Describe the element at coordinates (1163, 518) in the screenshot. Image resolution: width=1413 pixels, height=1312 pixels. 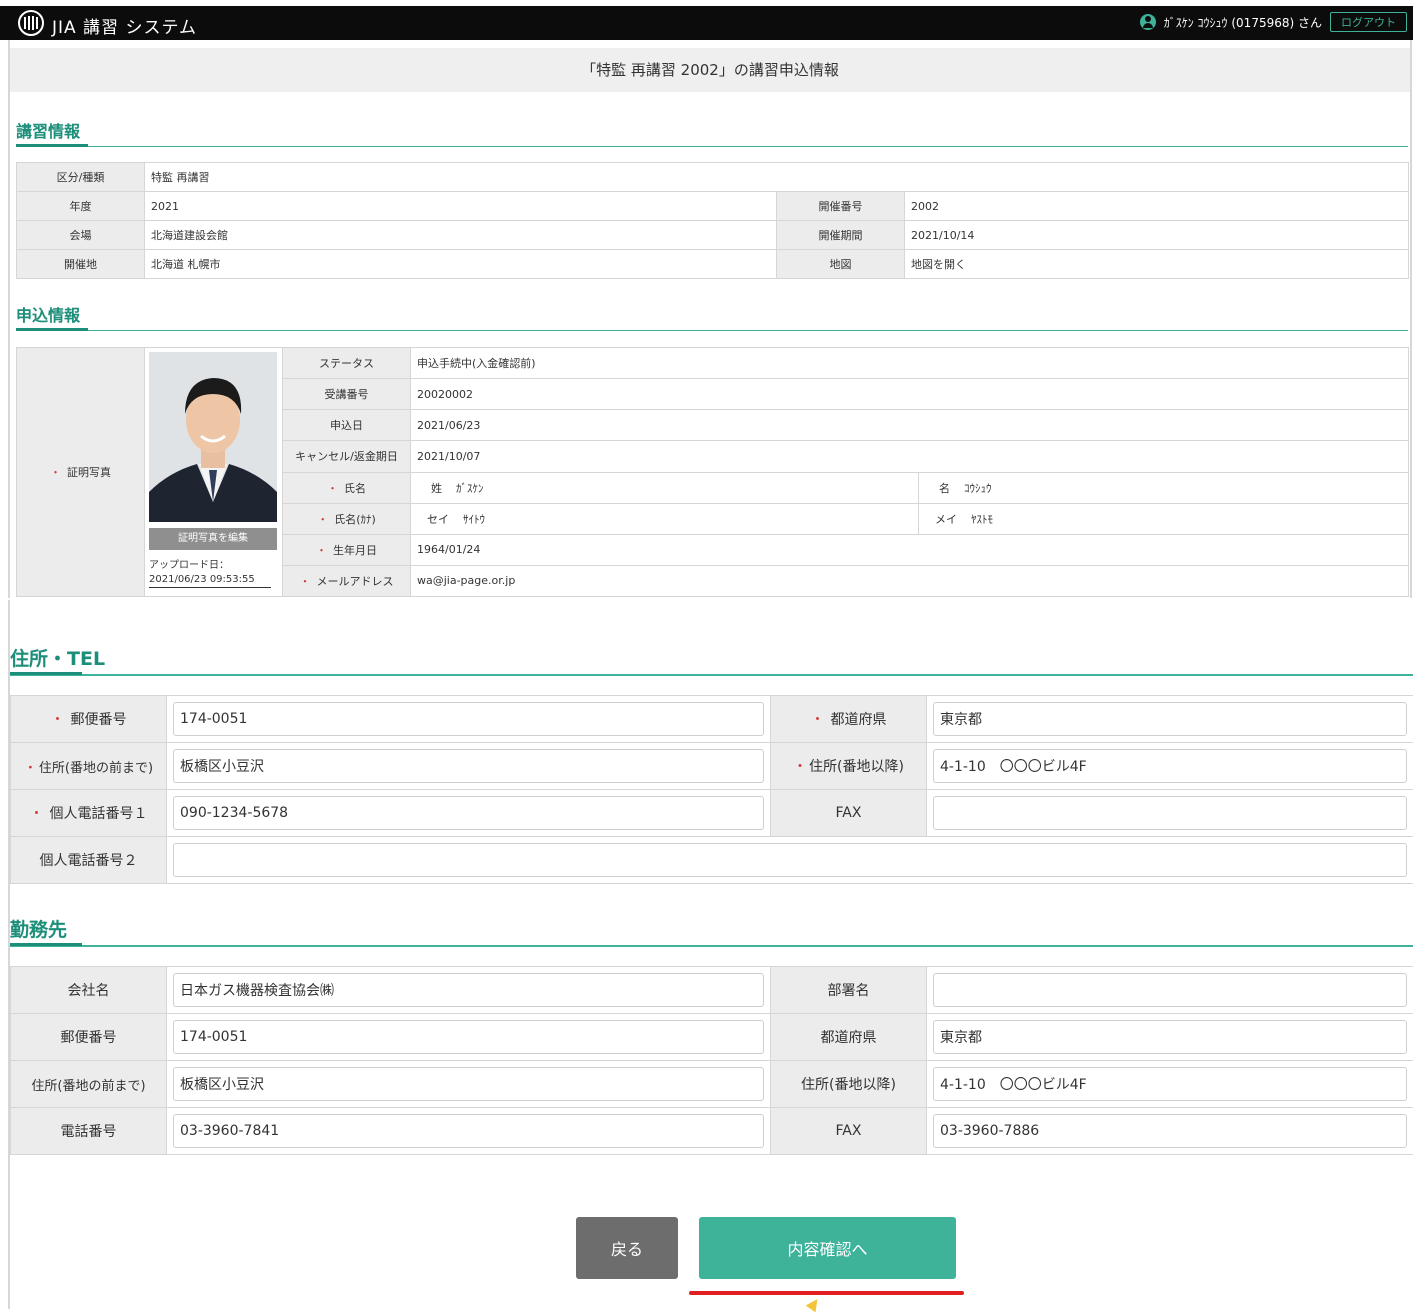
I see `kana-first-cell: メイ ﾔｽﾄﾓ` at that location.